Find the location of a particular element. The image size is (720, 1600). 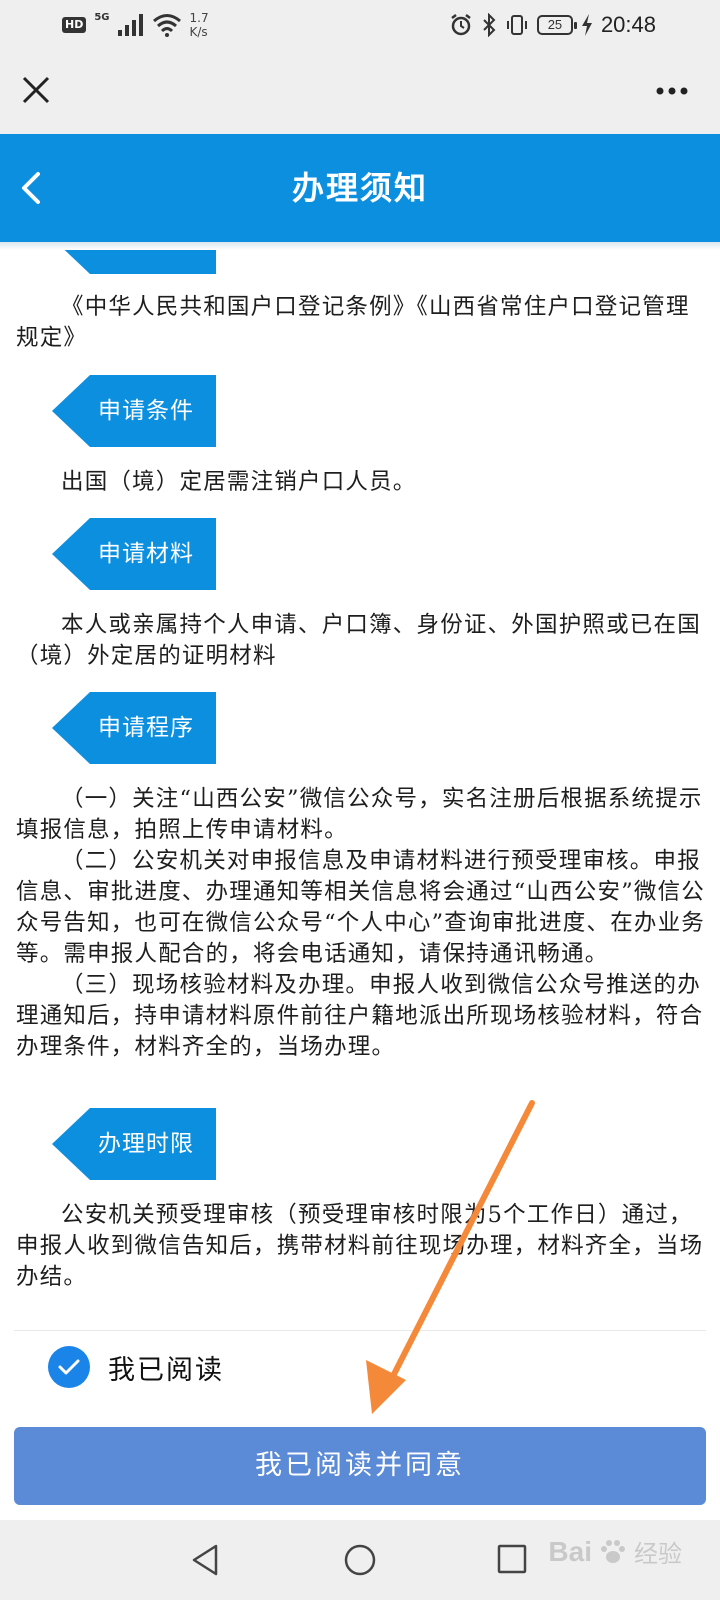

status-bar: HD 5G 1.7 K/s 25 20:48 is located at coordinates (360, 25).